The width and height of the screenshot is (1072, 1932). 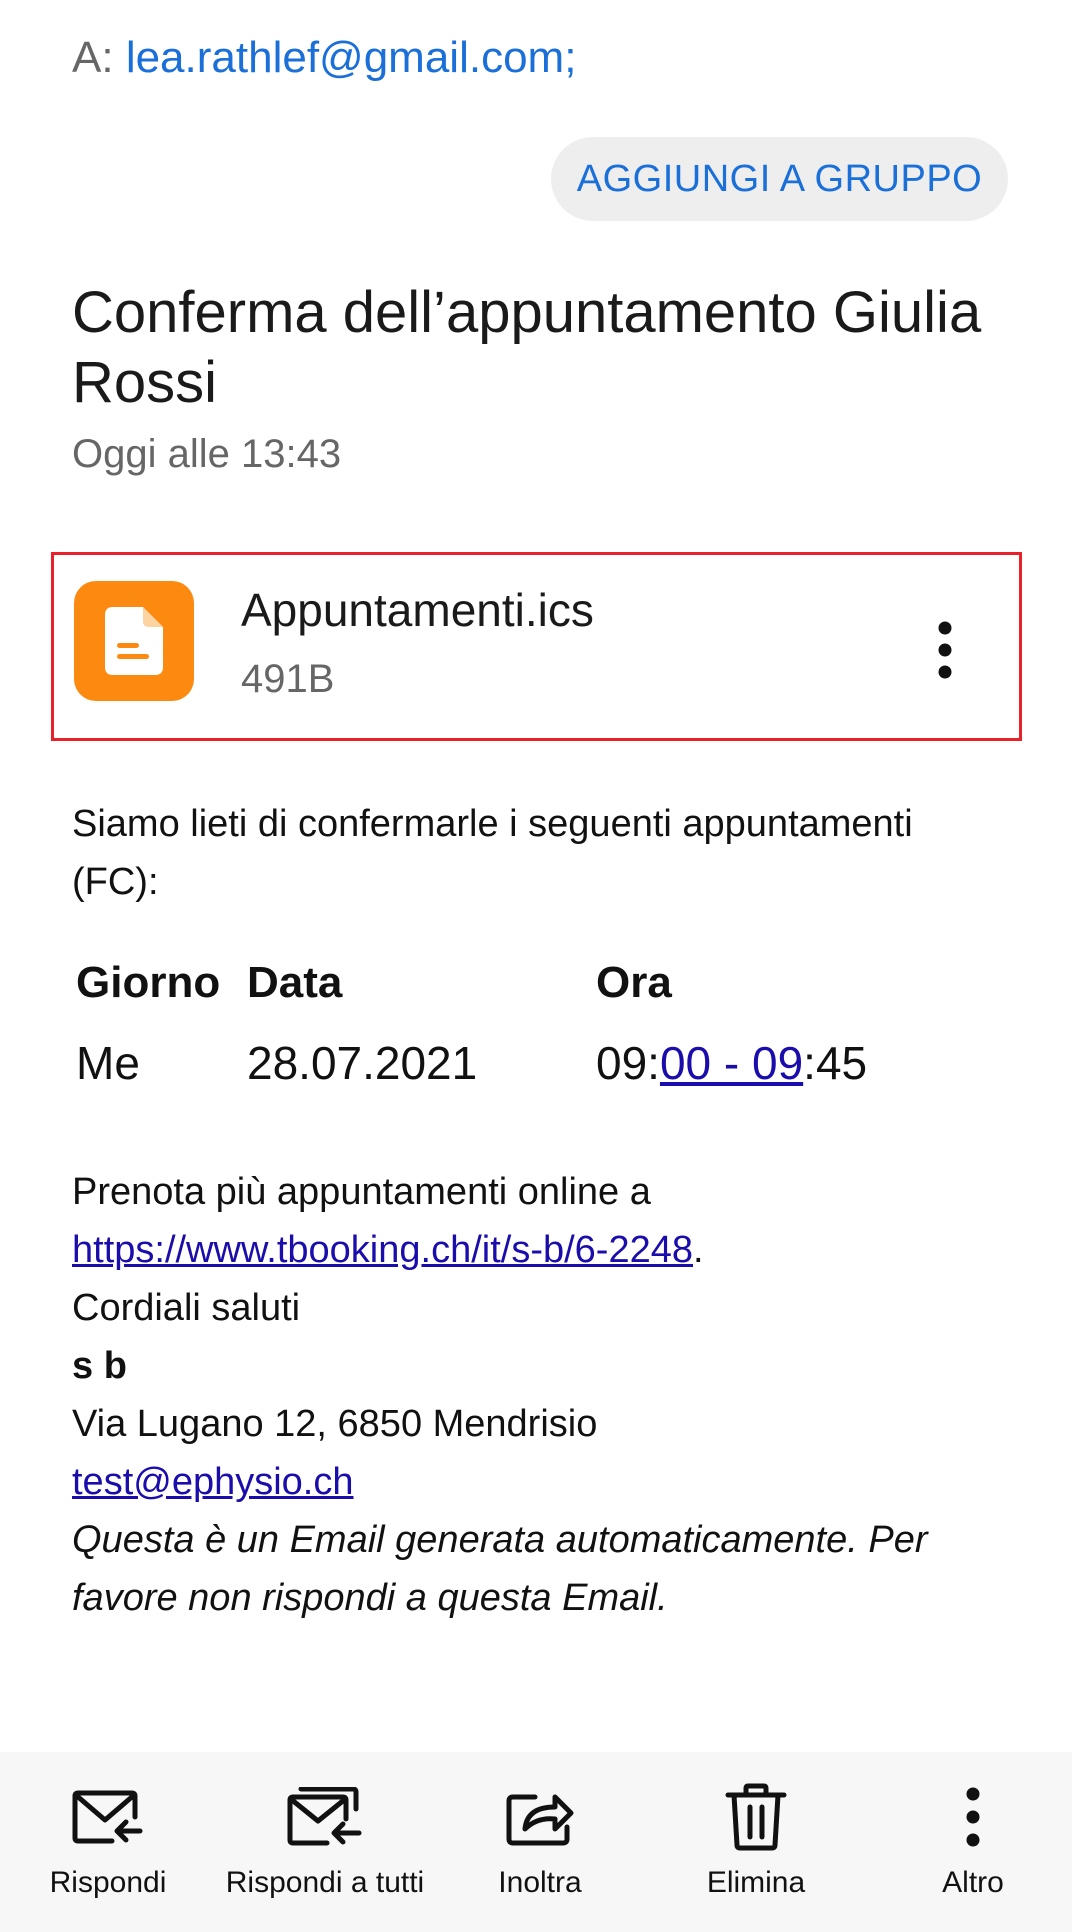 I want to click on recipient-line: A: lea.rathlef@gmail.com;, so click(x=324, y=58).